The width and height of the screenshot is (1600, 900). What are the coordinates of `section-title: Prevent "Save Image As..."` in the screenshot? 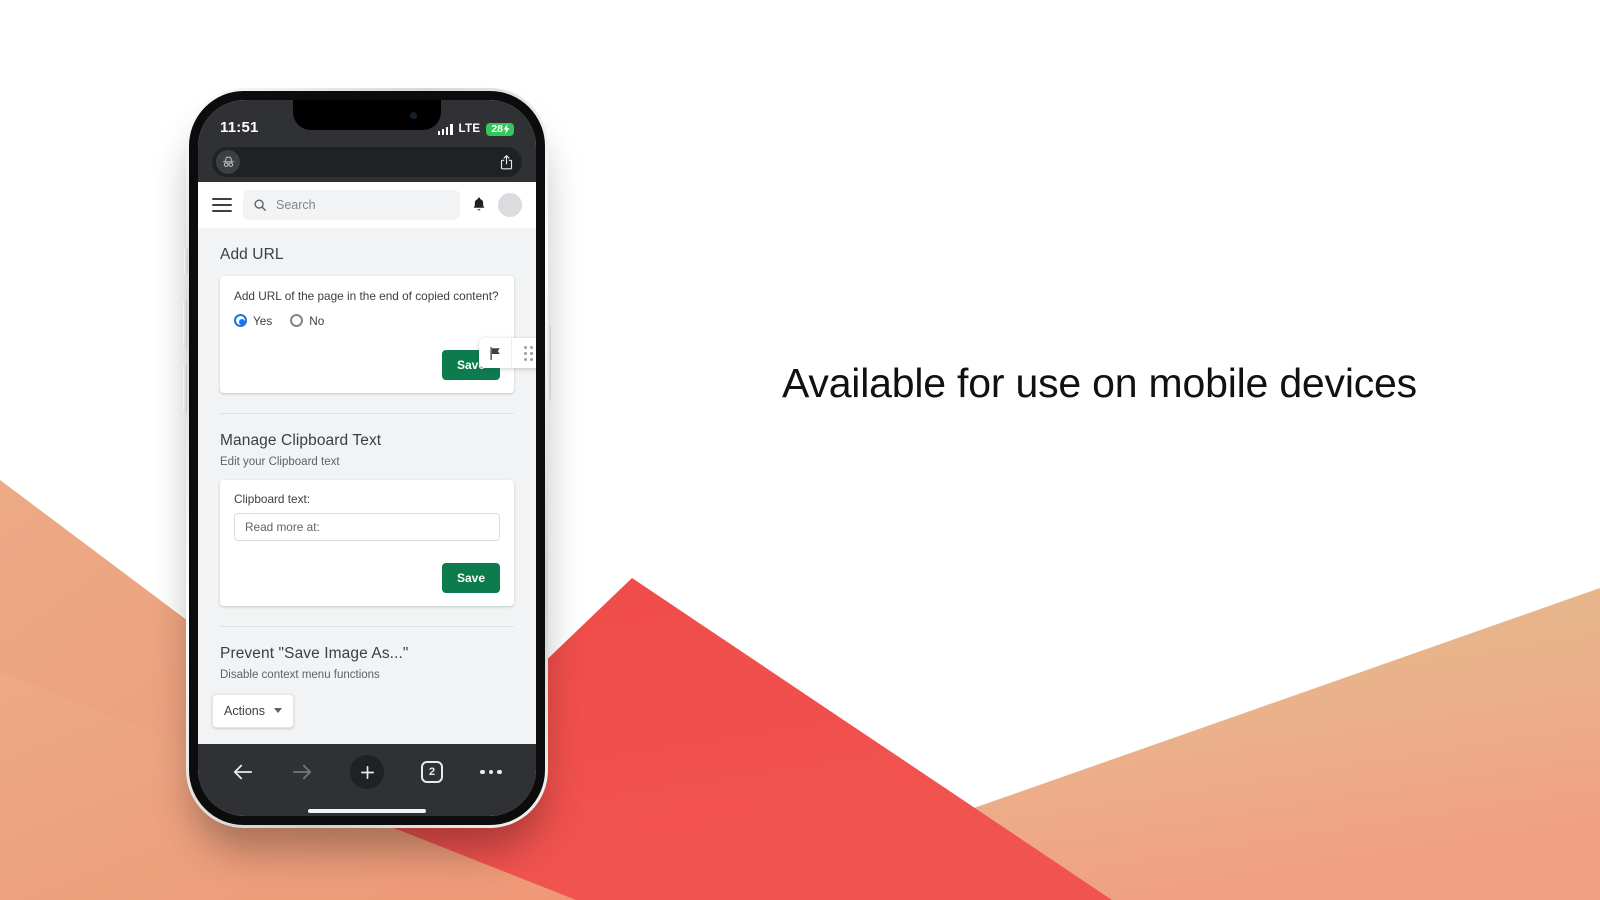 It's located at (314, 653).